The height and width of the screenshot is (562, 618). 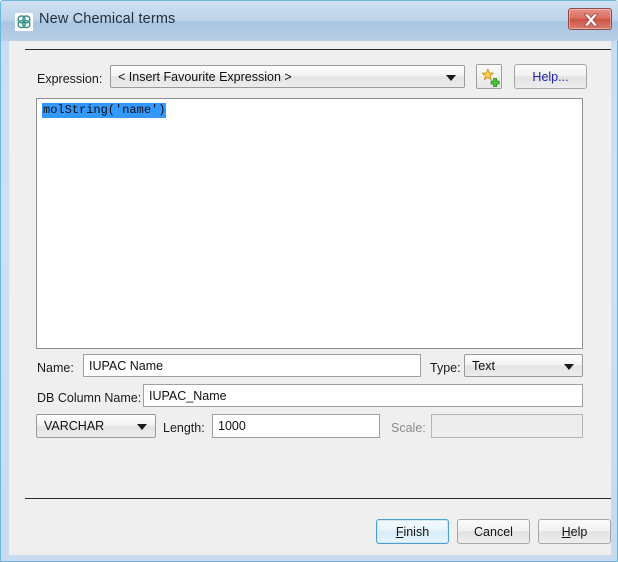 I want to click on cancel-button-label: Cancel, so click(x=493, y=531).